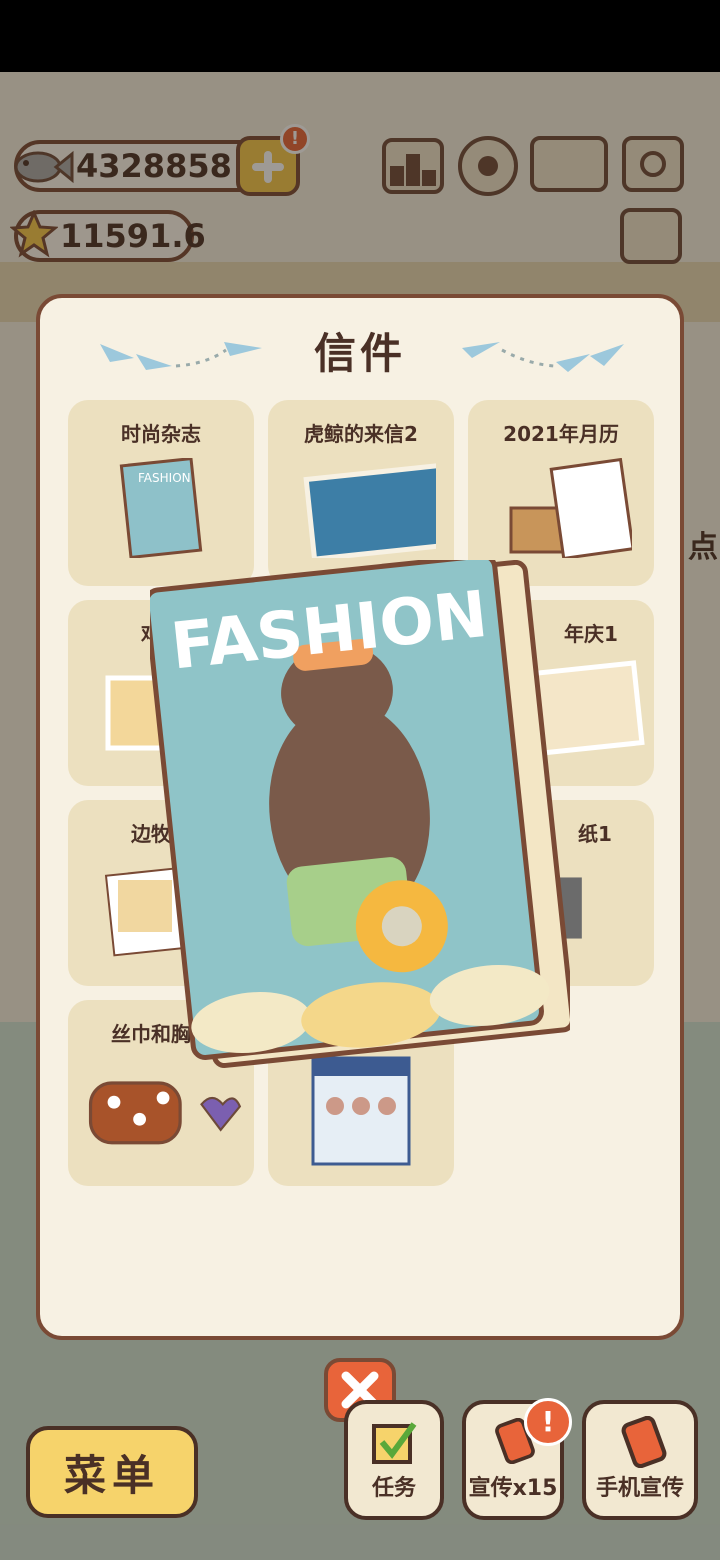 The height and width of the screenshot is (1560, 720). I want to click on orca-letter-thumbnail, so click(369, 510).